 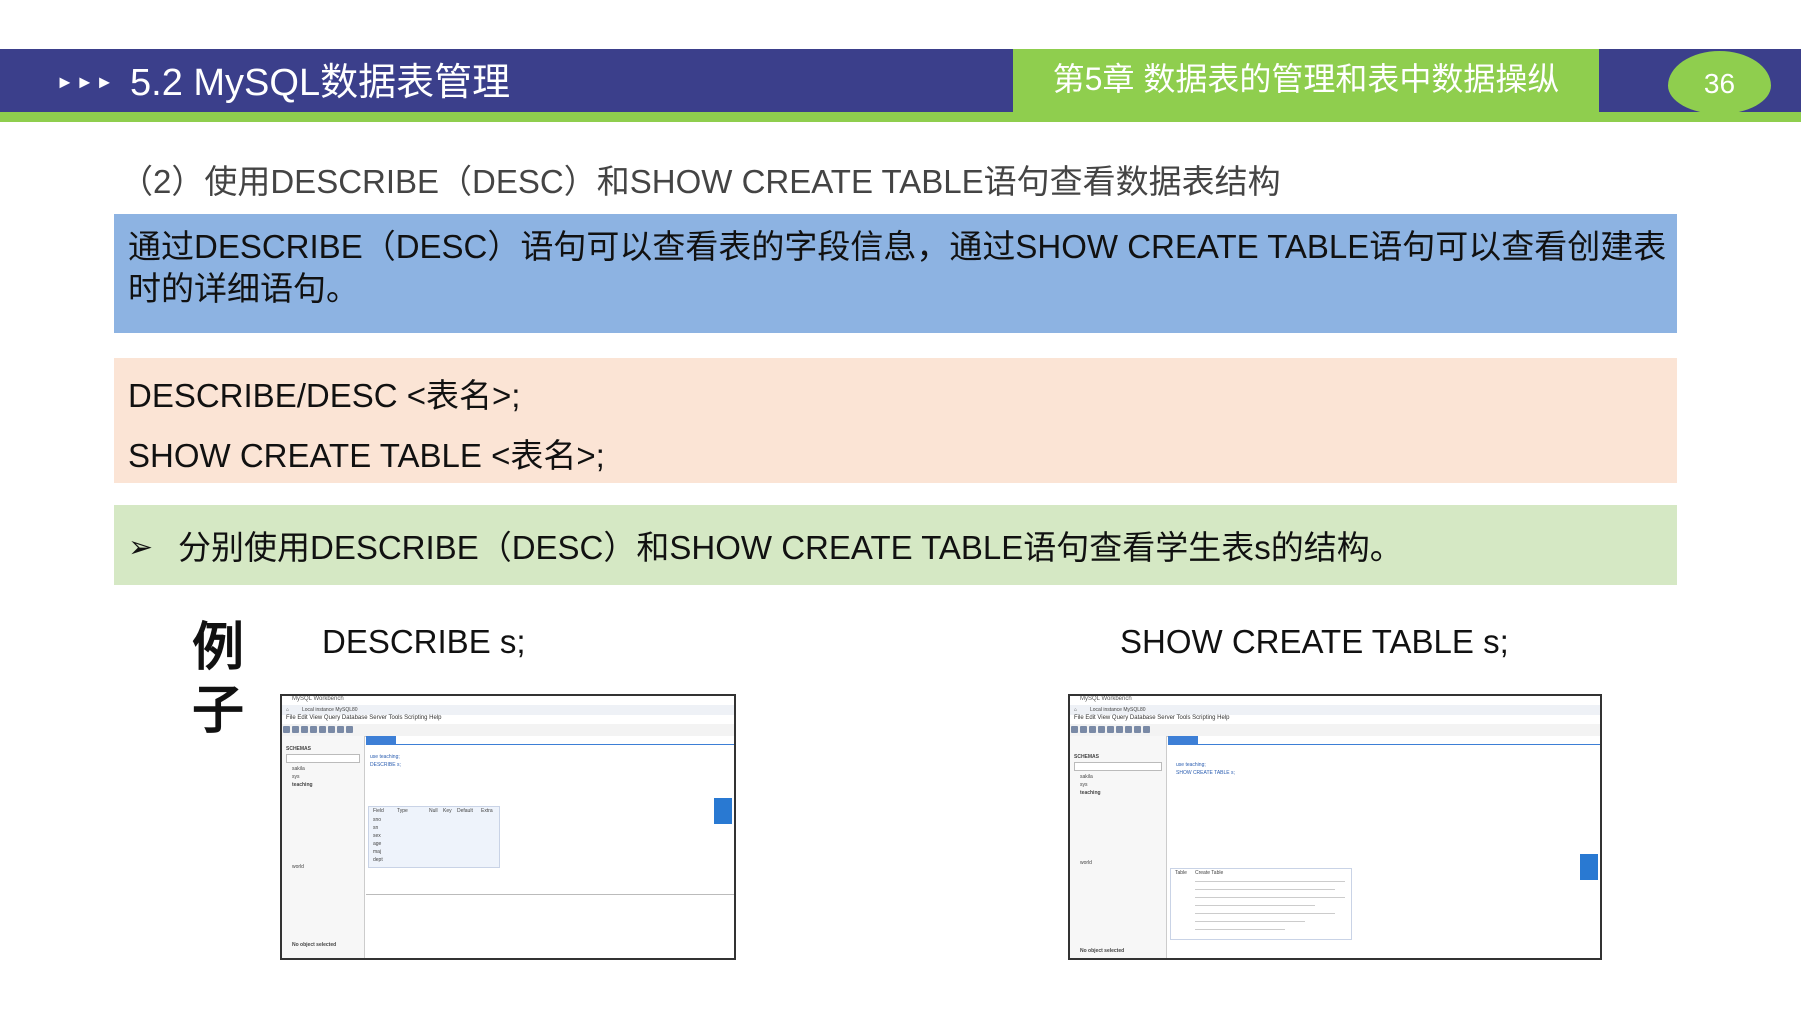 I want to click on result-field: sex, so click(x=377, y=836).